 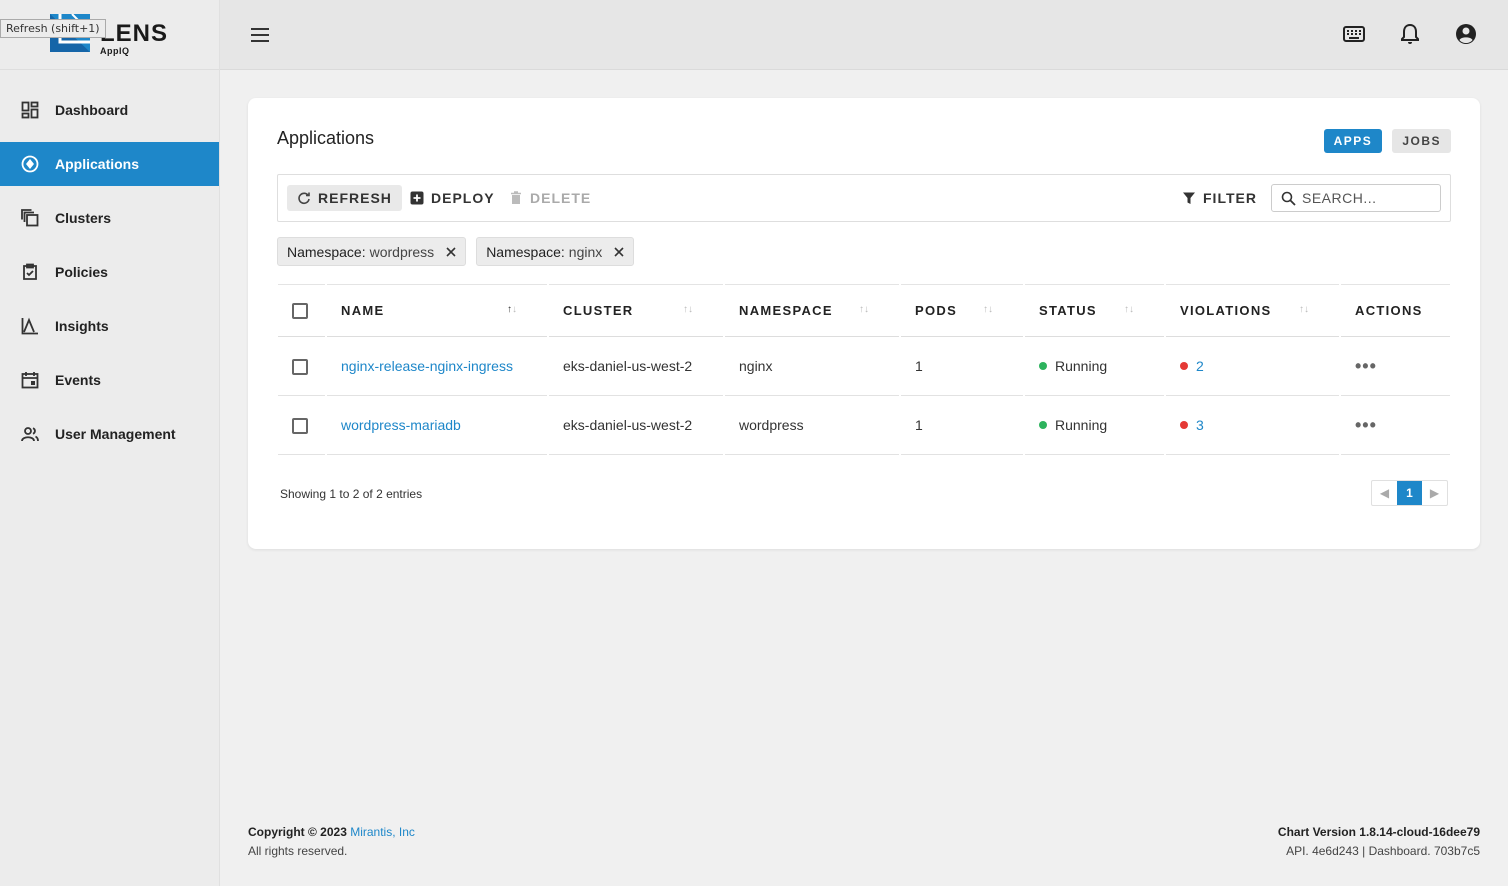 What do you see at coordinates (260, 35) in the screenshot?
I see `menu-icon` at bounding box center [260, 35].